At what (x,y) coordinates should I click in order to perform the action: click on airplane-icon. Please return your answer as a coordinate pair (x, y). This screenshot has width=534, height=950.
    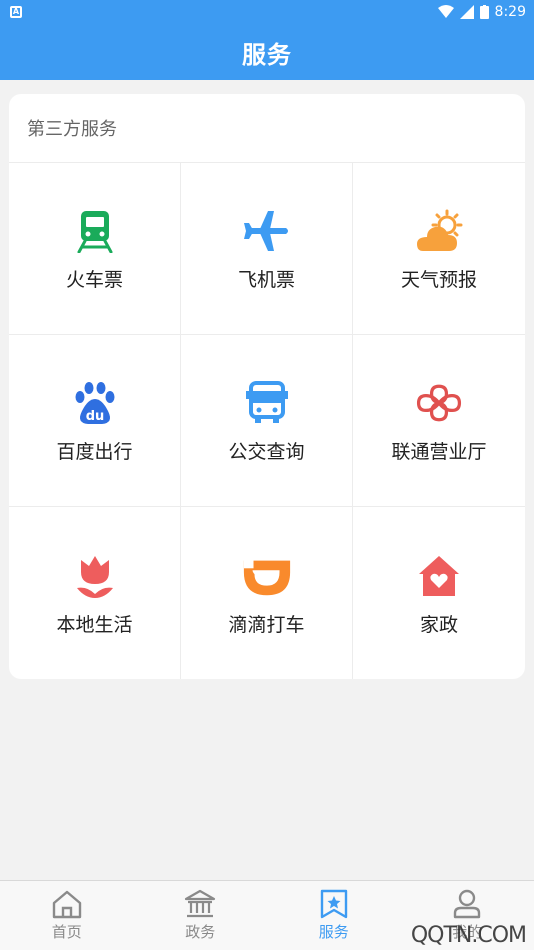
    Looking at the image, I should click on (267, 231).